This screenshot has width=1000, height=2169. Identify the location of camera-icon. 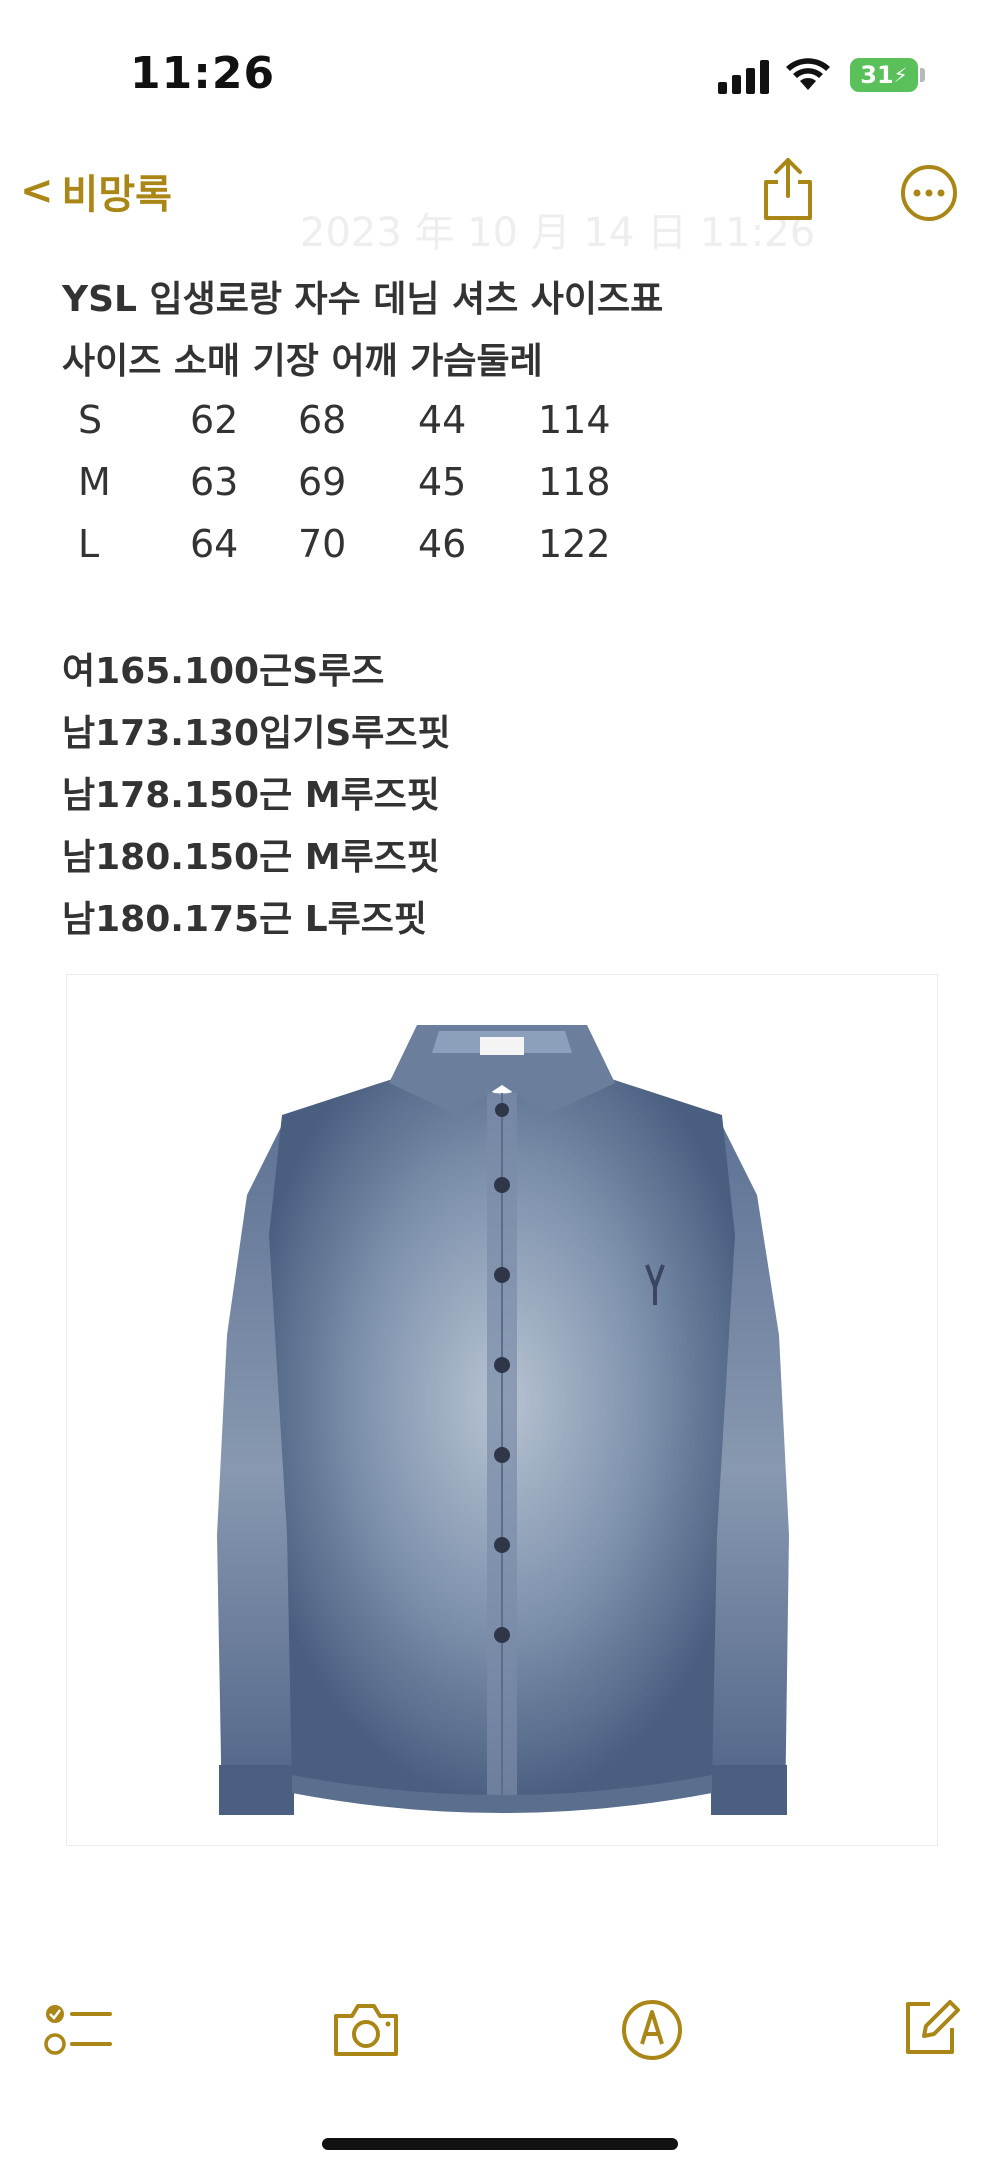
(366, 2030).